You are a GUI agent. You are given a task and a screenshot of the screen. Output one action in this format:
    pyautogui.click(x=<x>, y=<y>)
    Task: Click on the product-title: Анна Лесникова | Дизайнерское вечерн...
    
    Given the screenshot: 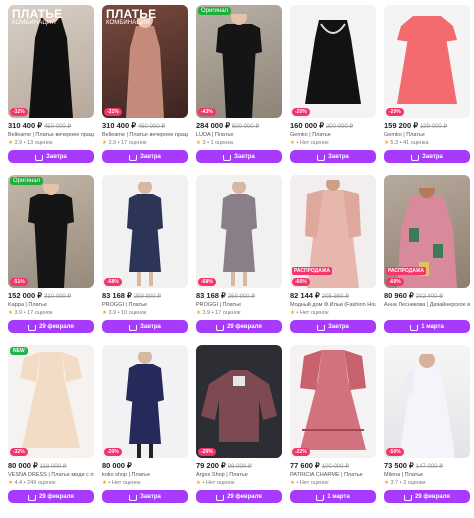 What is the action you would take?
    pyautogui.click(x=427, y=305)
    